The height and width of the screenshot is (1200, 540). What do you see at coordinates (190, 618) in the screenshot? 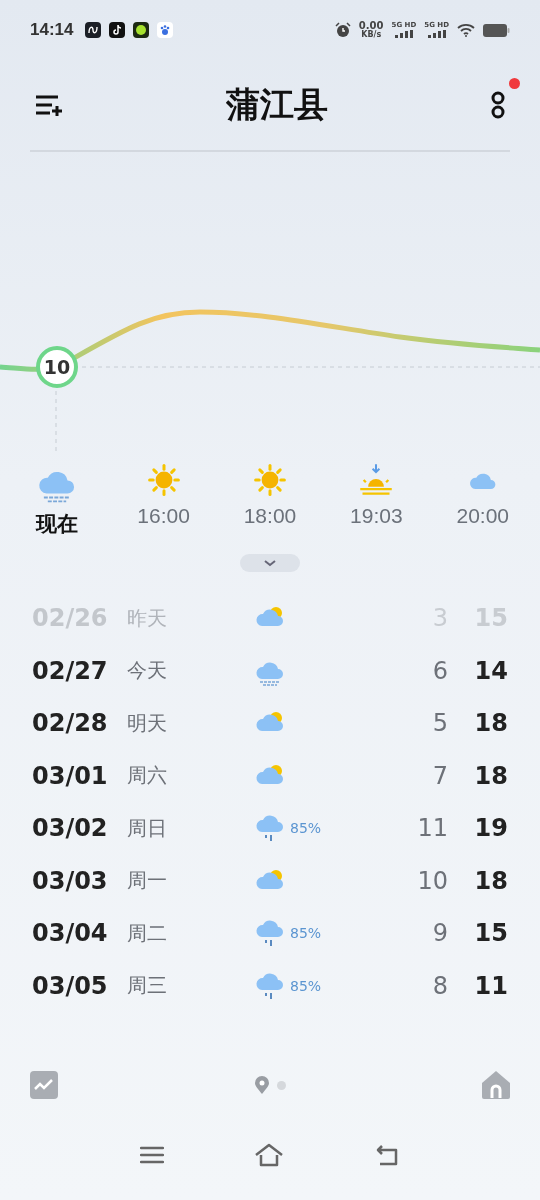
I see `forecast-day: 昨天` at bounding box center [190, 618].